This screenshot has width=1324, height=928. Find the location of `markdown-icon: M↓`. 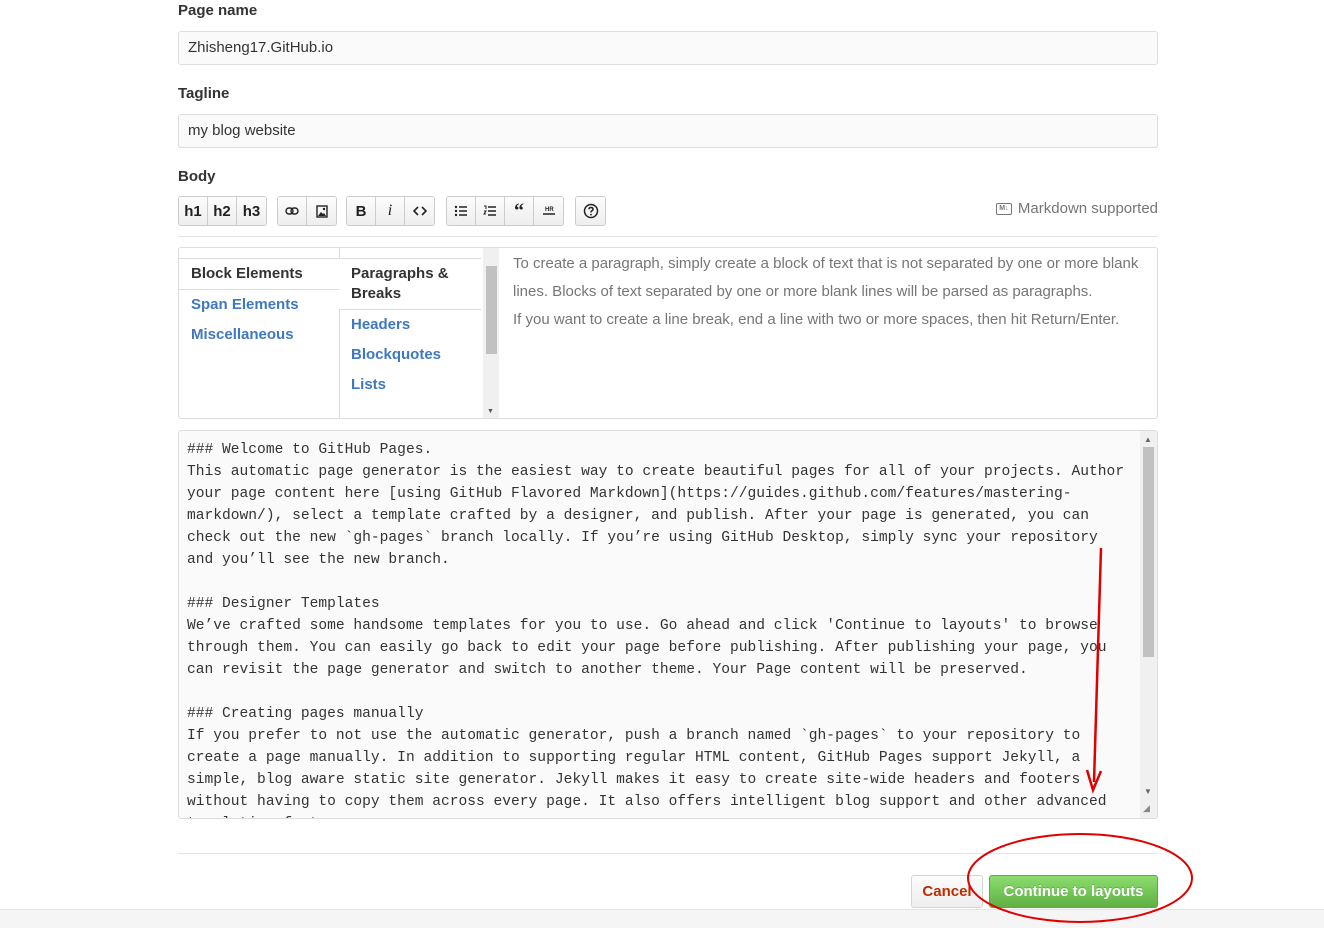

markdown-icon: M↓ is located at coordinates (1003, 208).